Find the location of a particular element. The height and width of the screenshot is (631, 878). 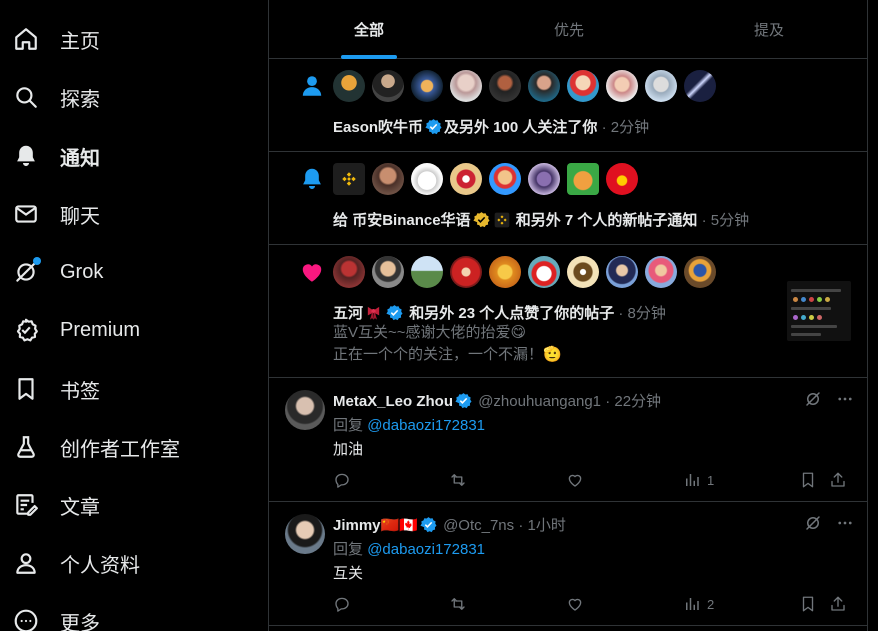

nav-notifications-label: 通知 is located at coordinates (80, 158).